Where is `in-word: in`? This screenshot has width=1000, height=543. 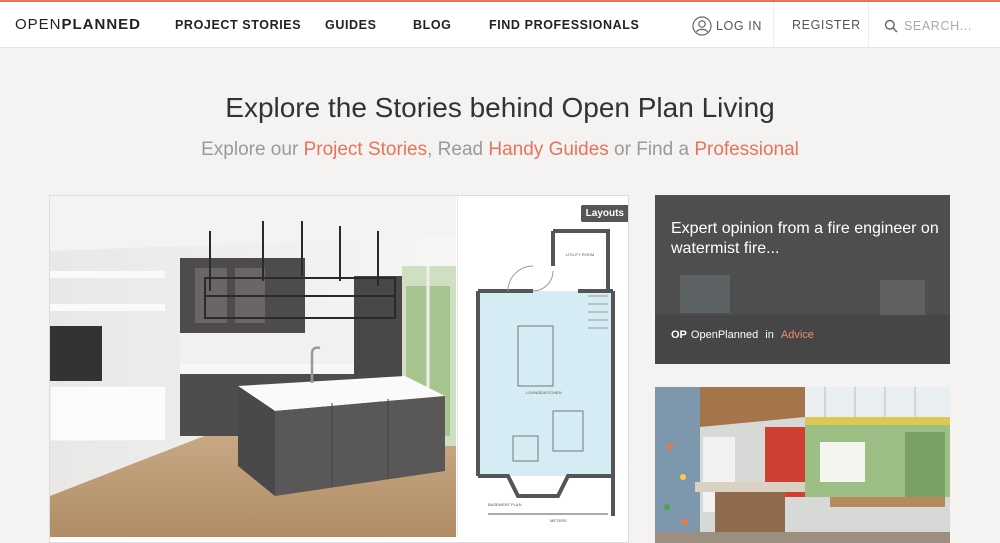
in-word: in is located at coordinates (769, 335).